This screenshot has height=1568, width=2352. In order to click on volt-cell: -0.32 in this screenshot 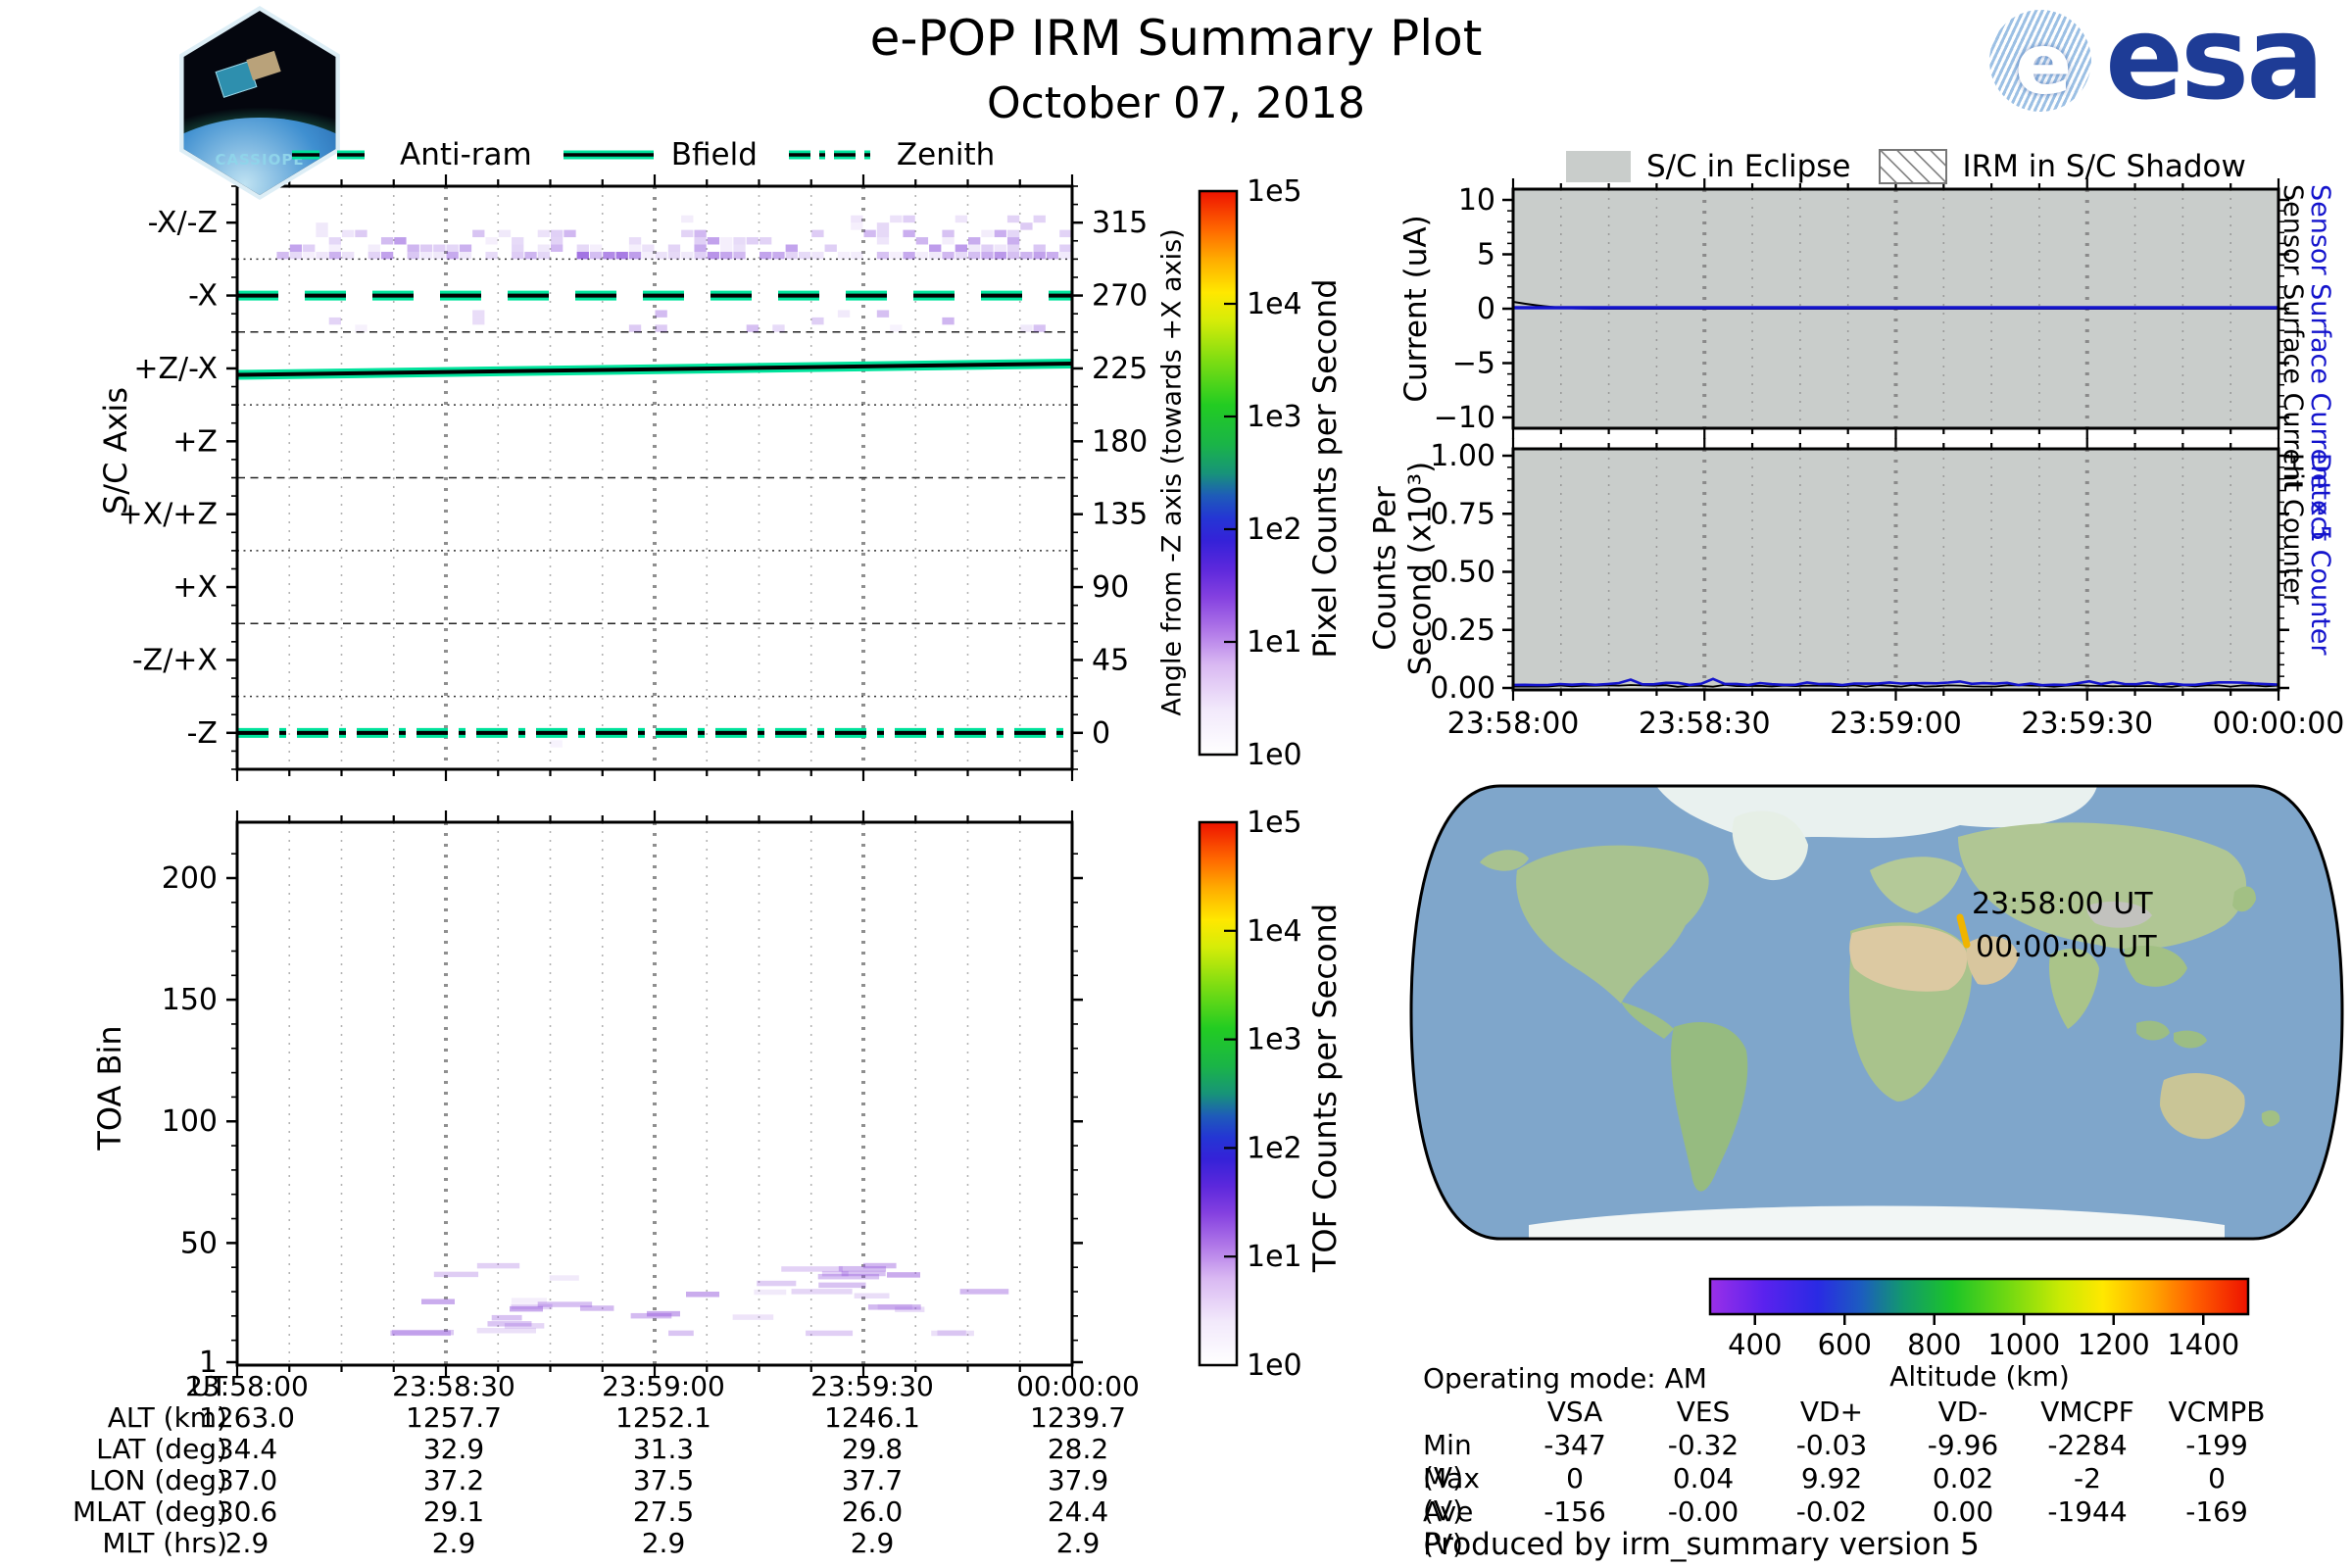, I will do `click(1703, 1445)`.